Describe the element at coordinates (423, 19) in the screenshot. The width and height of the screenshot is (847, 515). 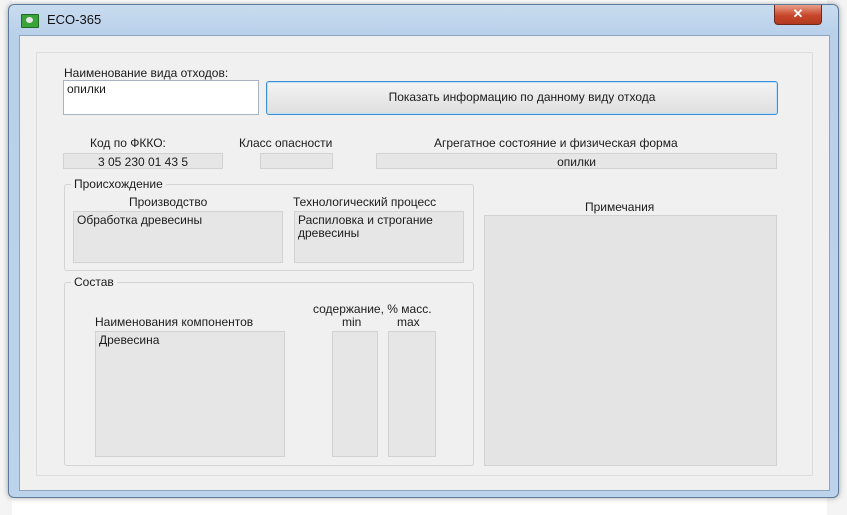
I see `title-bar: ECO-365 ✕` at that location.